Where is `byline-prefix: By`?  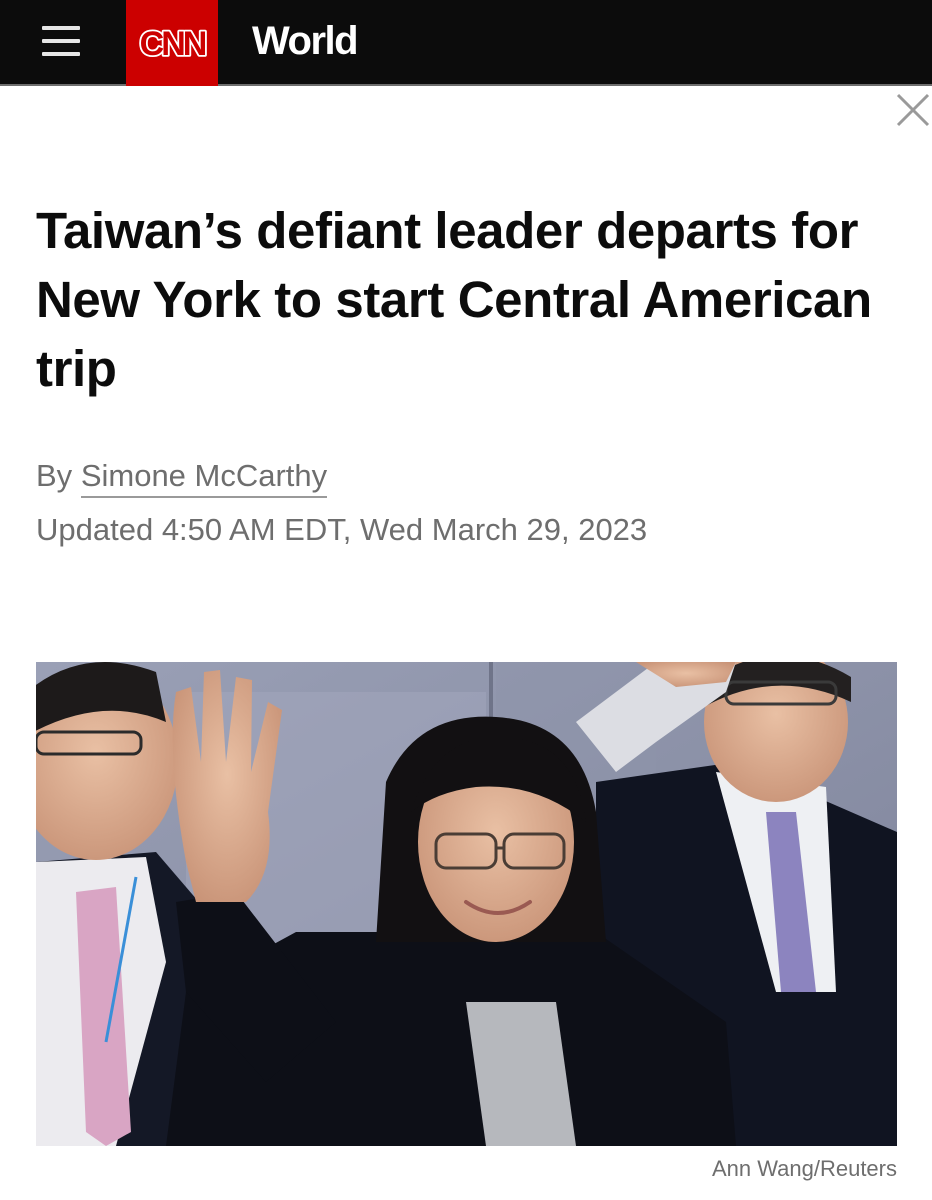 byline-prefix: By is located at coordinates (54, 475).